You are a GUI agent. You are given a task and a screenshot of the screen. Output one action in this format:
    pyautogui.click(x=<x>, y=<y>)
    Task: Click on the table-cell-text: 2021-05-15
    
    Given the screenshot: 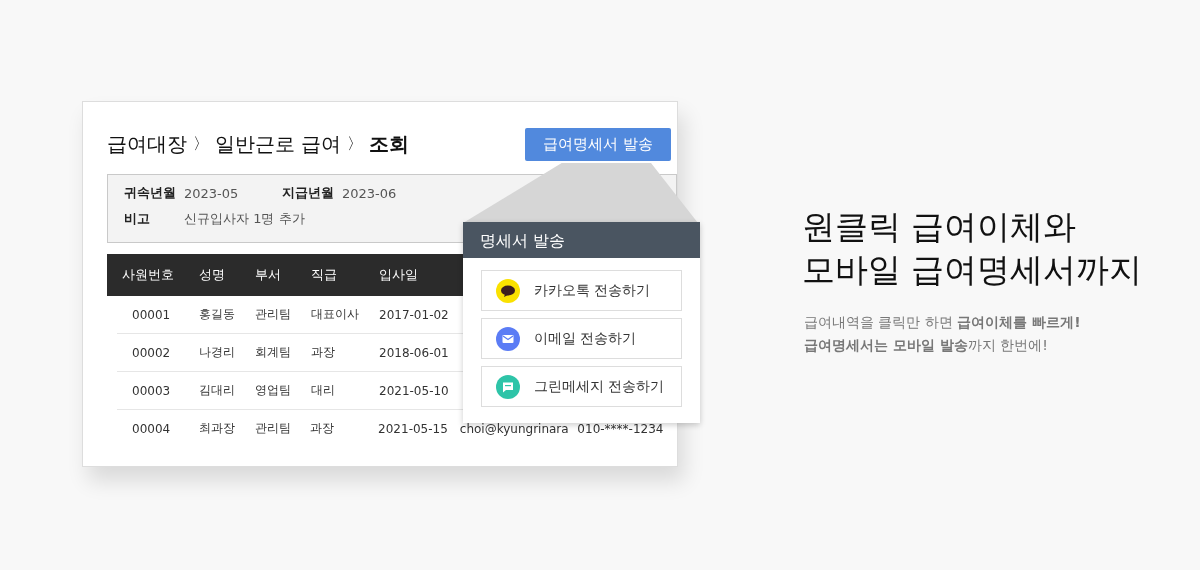 What is the action you would take?
    pyautogui.click(x=413, y=428)
    